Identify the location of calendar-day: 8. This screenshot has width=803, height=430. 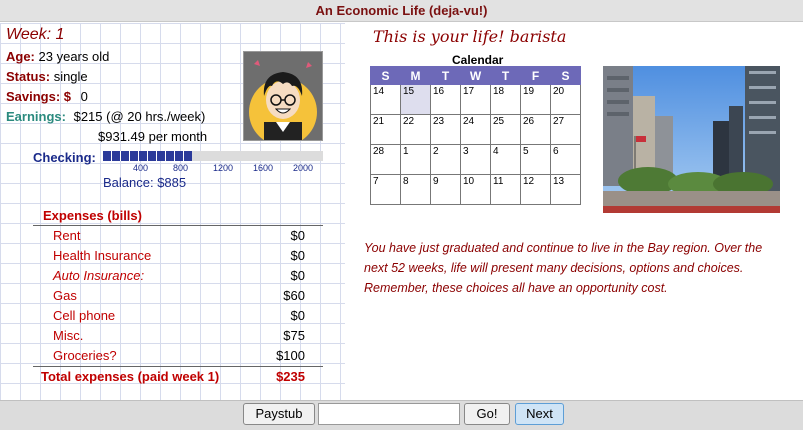
(415, 189).